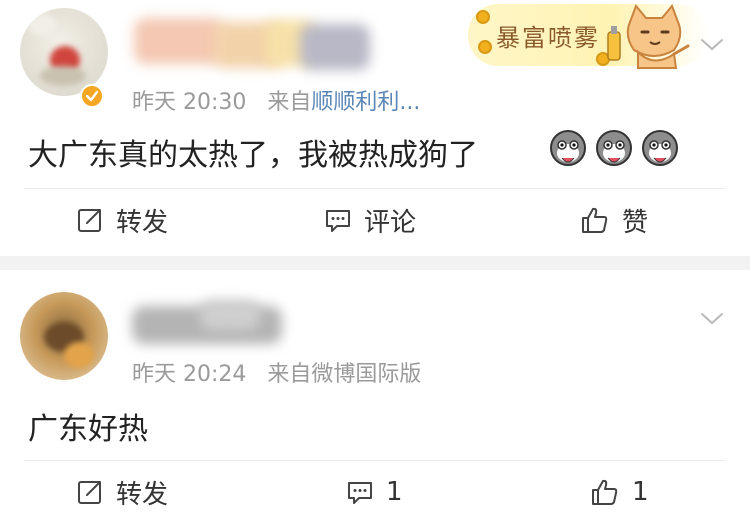  Describe the element at coordinates (88, 429) in the screenshot. I see `post-text: 广东好热` at that location.